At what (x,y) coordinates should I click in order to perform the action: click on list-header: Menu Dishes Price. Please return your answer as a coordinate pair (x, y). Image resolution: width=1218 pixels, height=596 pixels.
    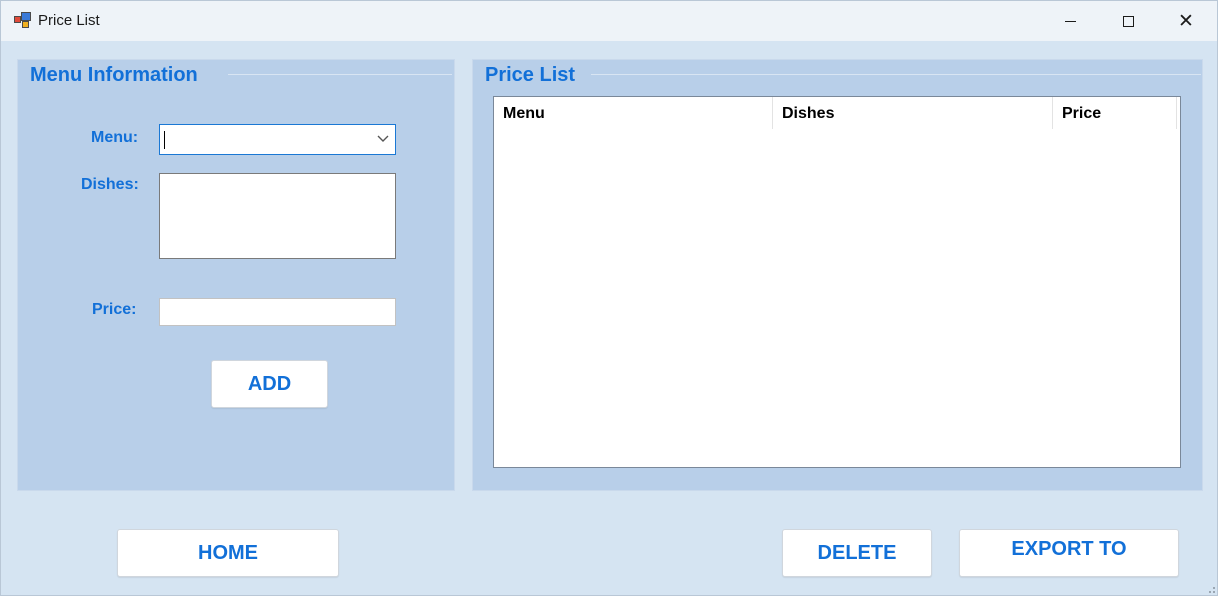
    Looking at the image, I should click on (837, 113).